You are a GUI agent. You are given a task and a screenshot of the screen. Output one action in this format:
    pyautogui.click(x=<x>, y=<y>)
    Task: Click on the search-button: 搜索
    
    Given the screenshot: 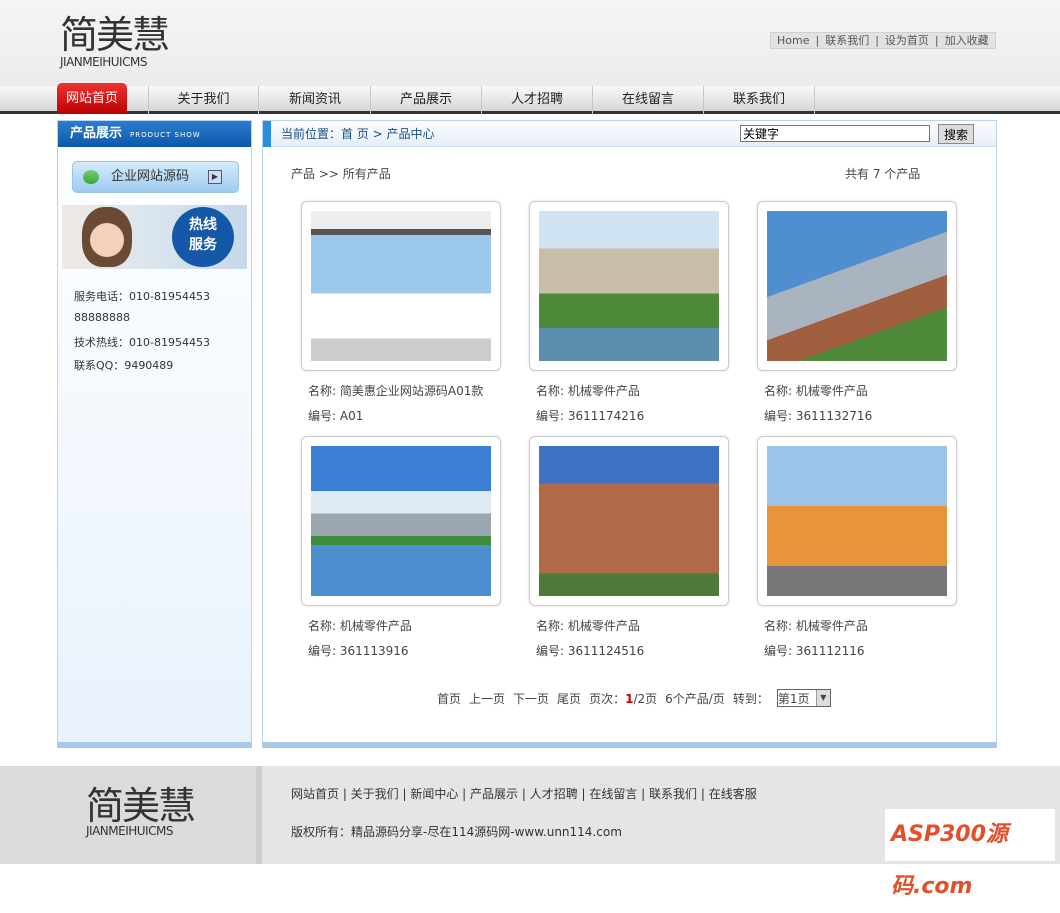 What is the action you would take?
    pyautogui.click(x=956, y=134)
    